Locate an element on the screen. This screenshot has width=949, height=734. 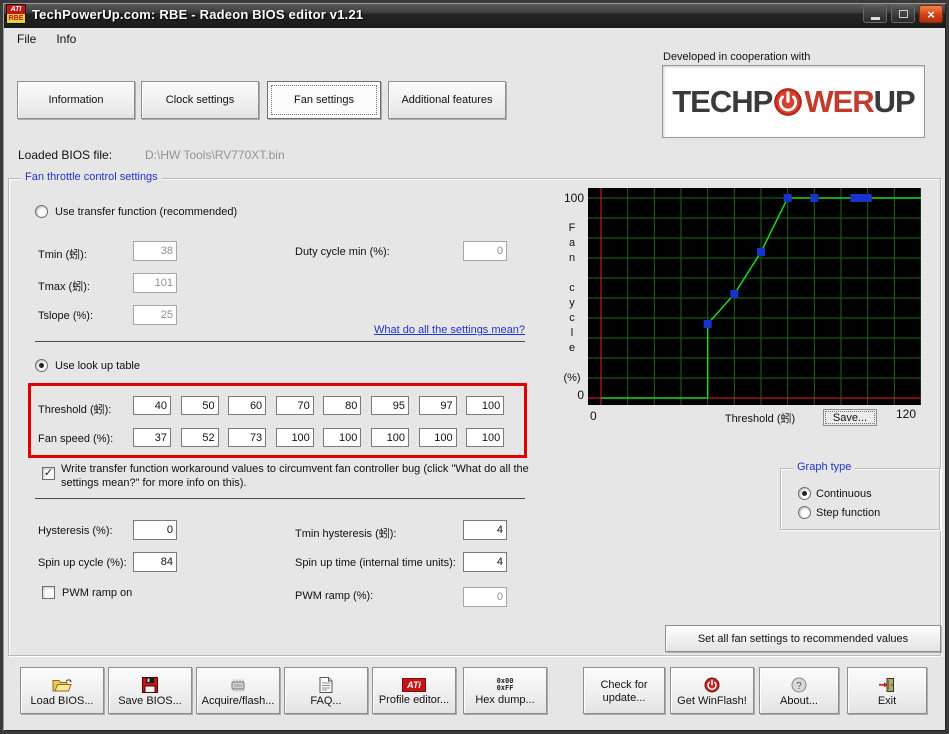
maximize-button is located at coordinates (903, 14).